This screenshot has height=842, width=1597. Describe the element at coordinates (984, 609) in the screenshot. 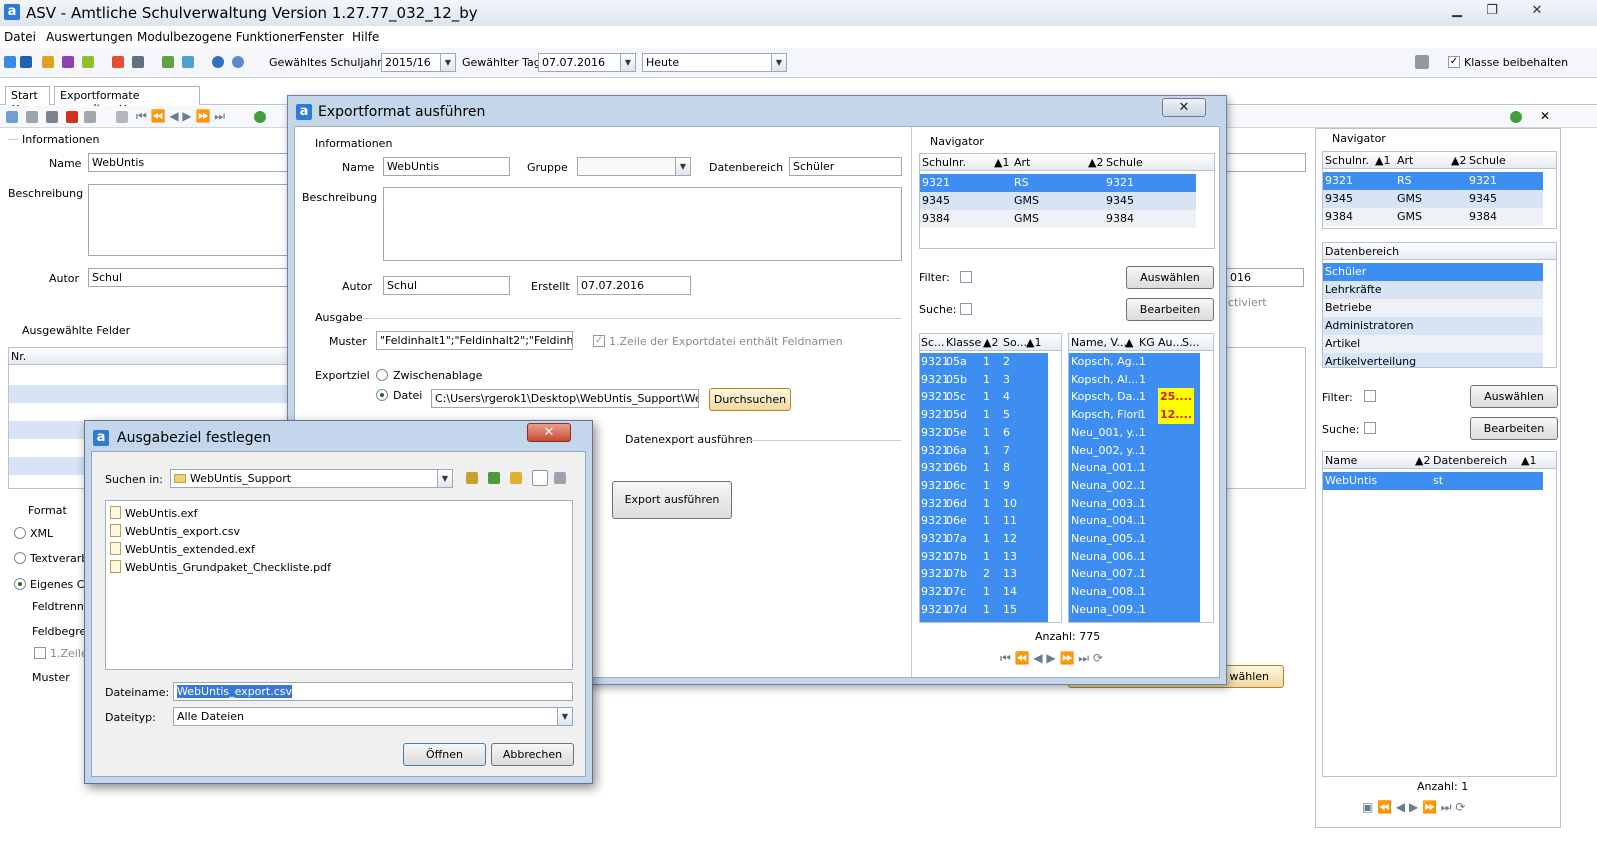

I see `table-row: 9321 07d 1 15` at that location.